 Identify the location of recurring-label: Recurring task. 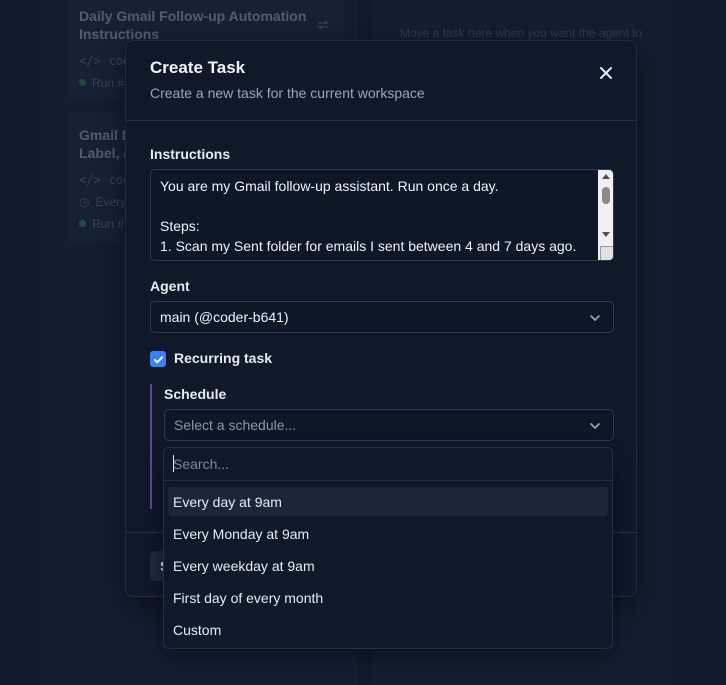
(223, 358).